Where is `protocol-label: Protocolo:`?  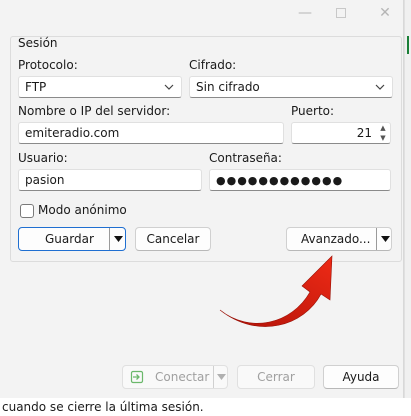 protocol-label: Protocolo: is located at coordinates (48, 65).